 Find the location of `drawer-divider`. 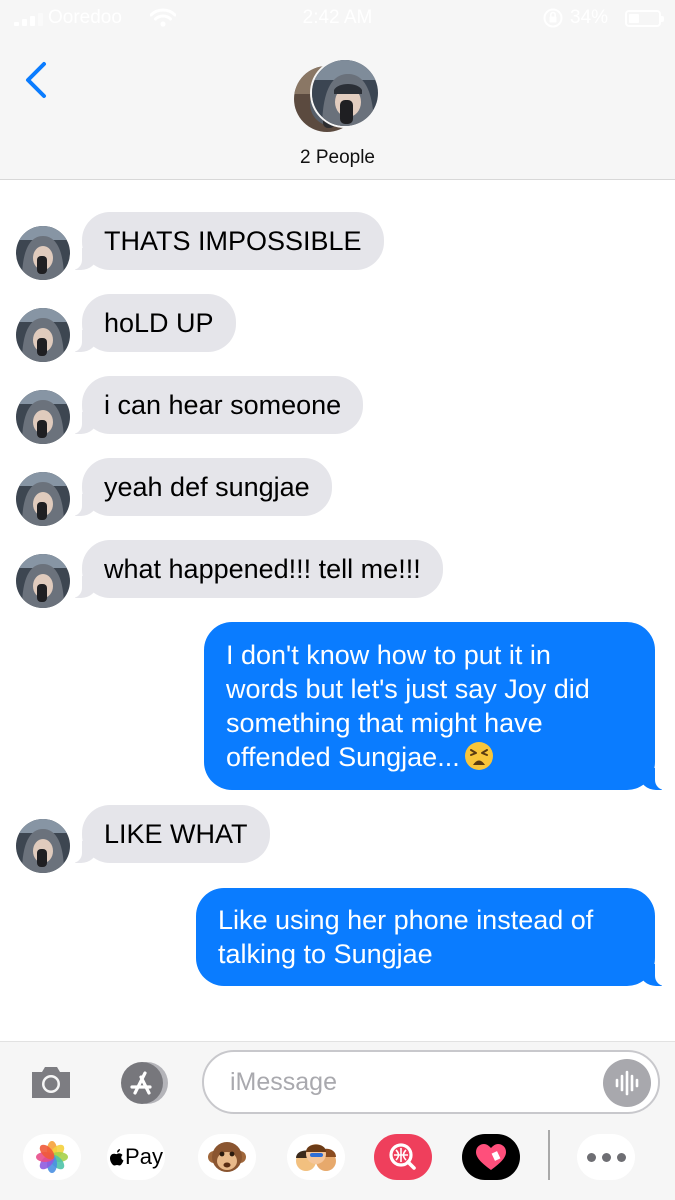

drawer-divider is located at coordinates (549, 1155).